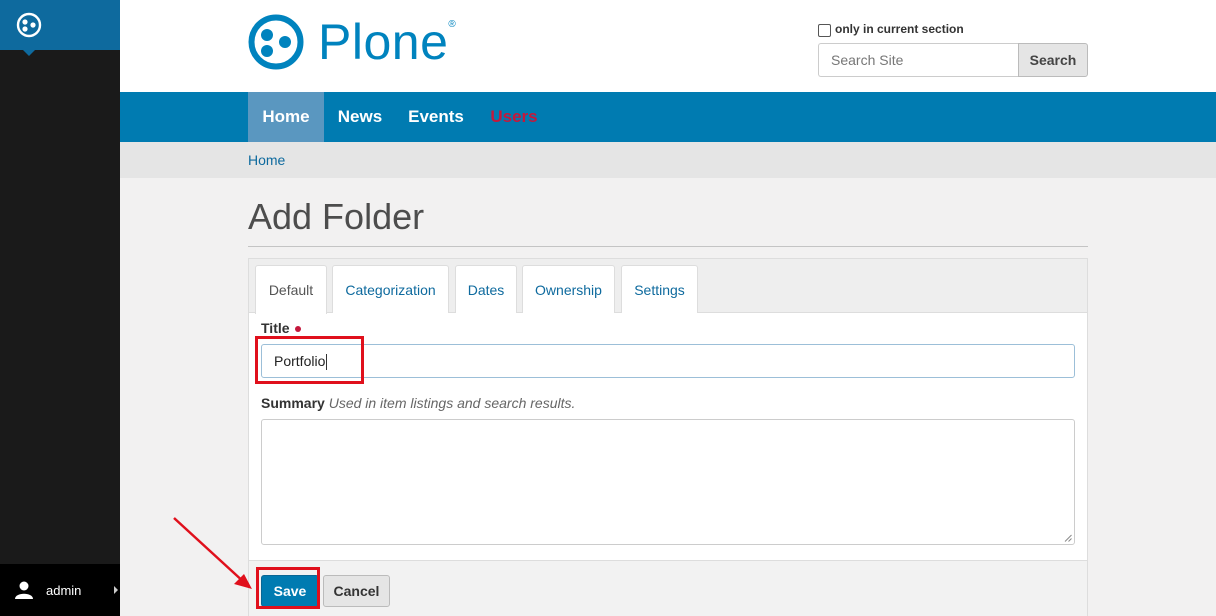 The image size is (1216, 616). Describe the element at coordinates (60, 308) in the screenshot. I see `plone-toolbar: admin` at that location.